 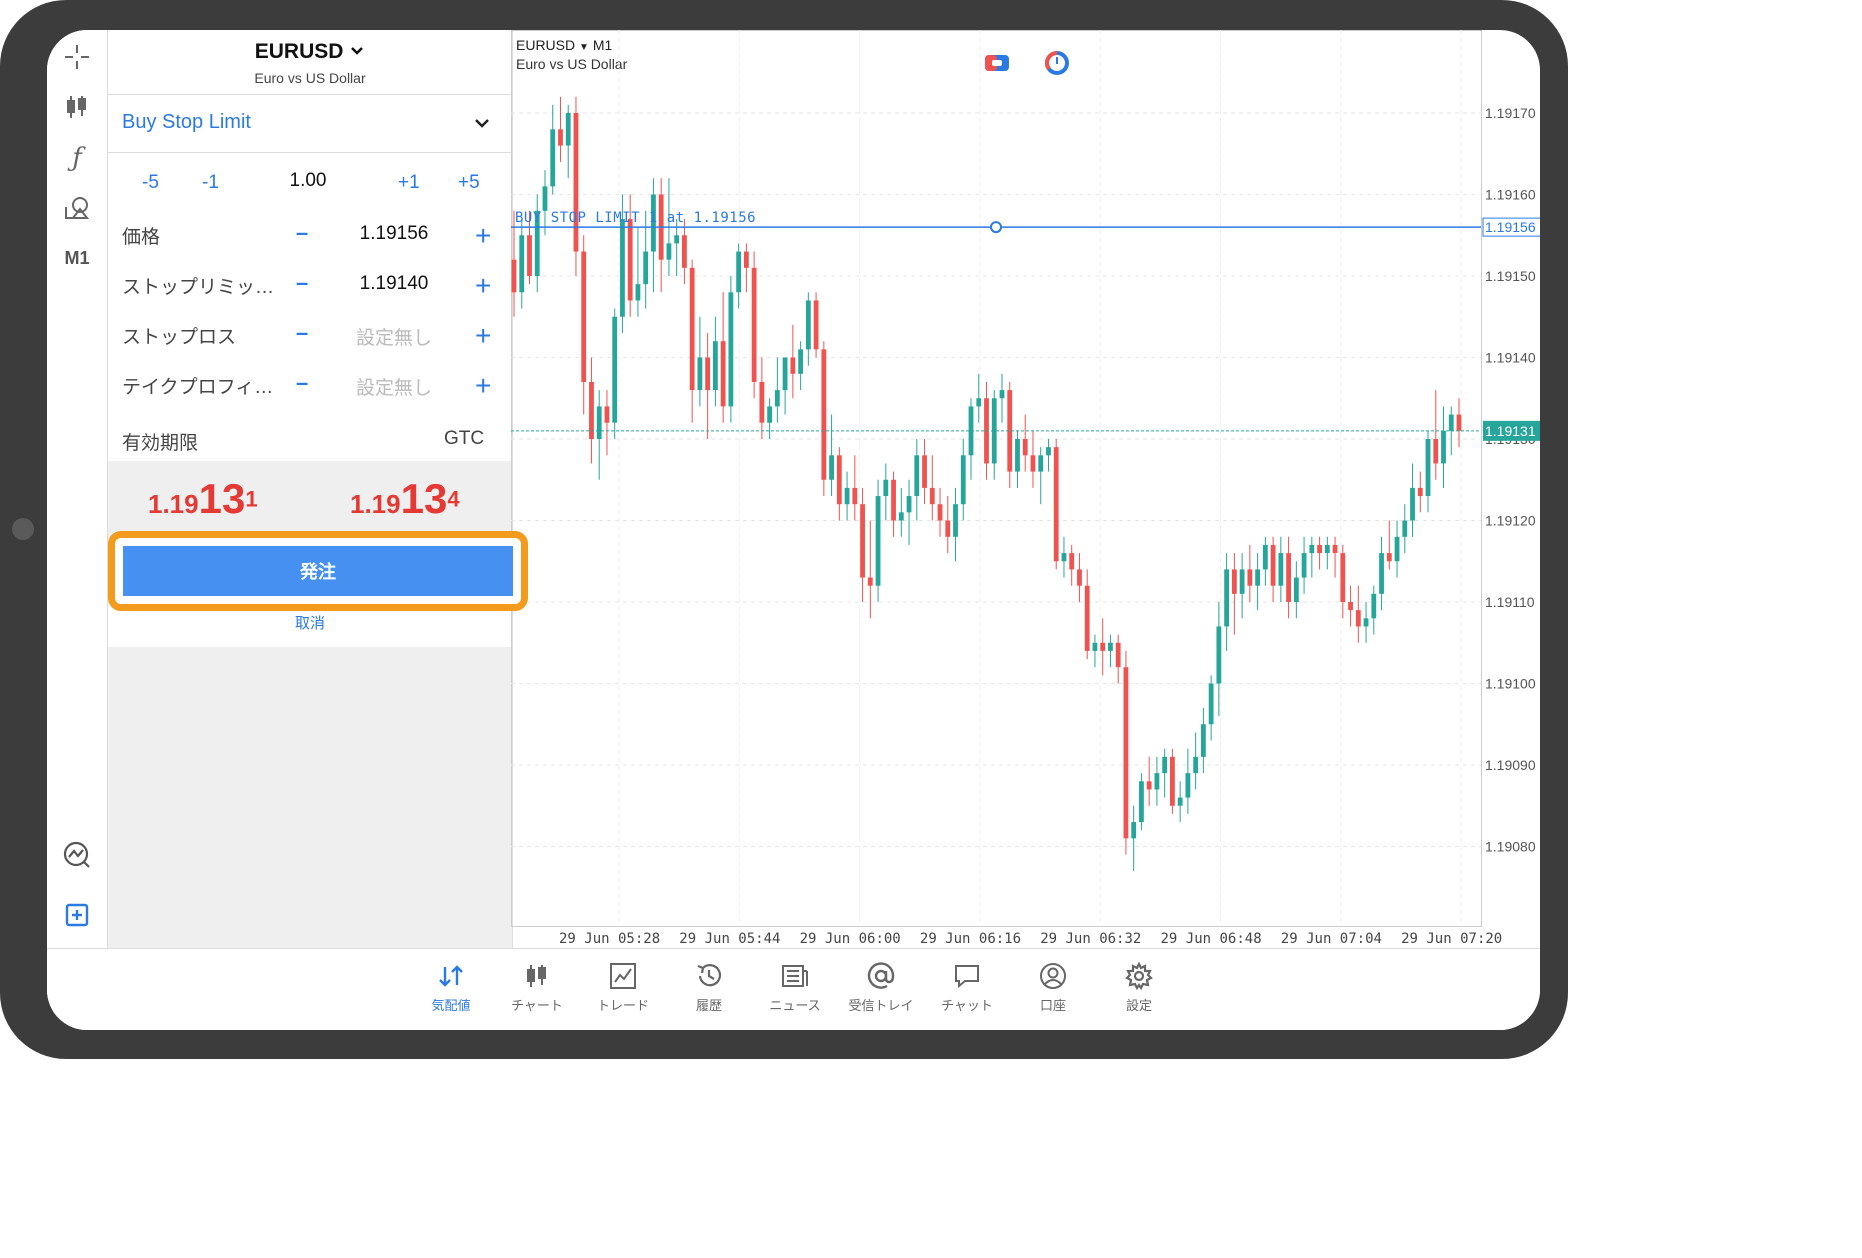 What do you see at coordinates (77, 57) in the screenshot?
I see `crosshair-icon` at bounding box center [77, 57].